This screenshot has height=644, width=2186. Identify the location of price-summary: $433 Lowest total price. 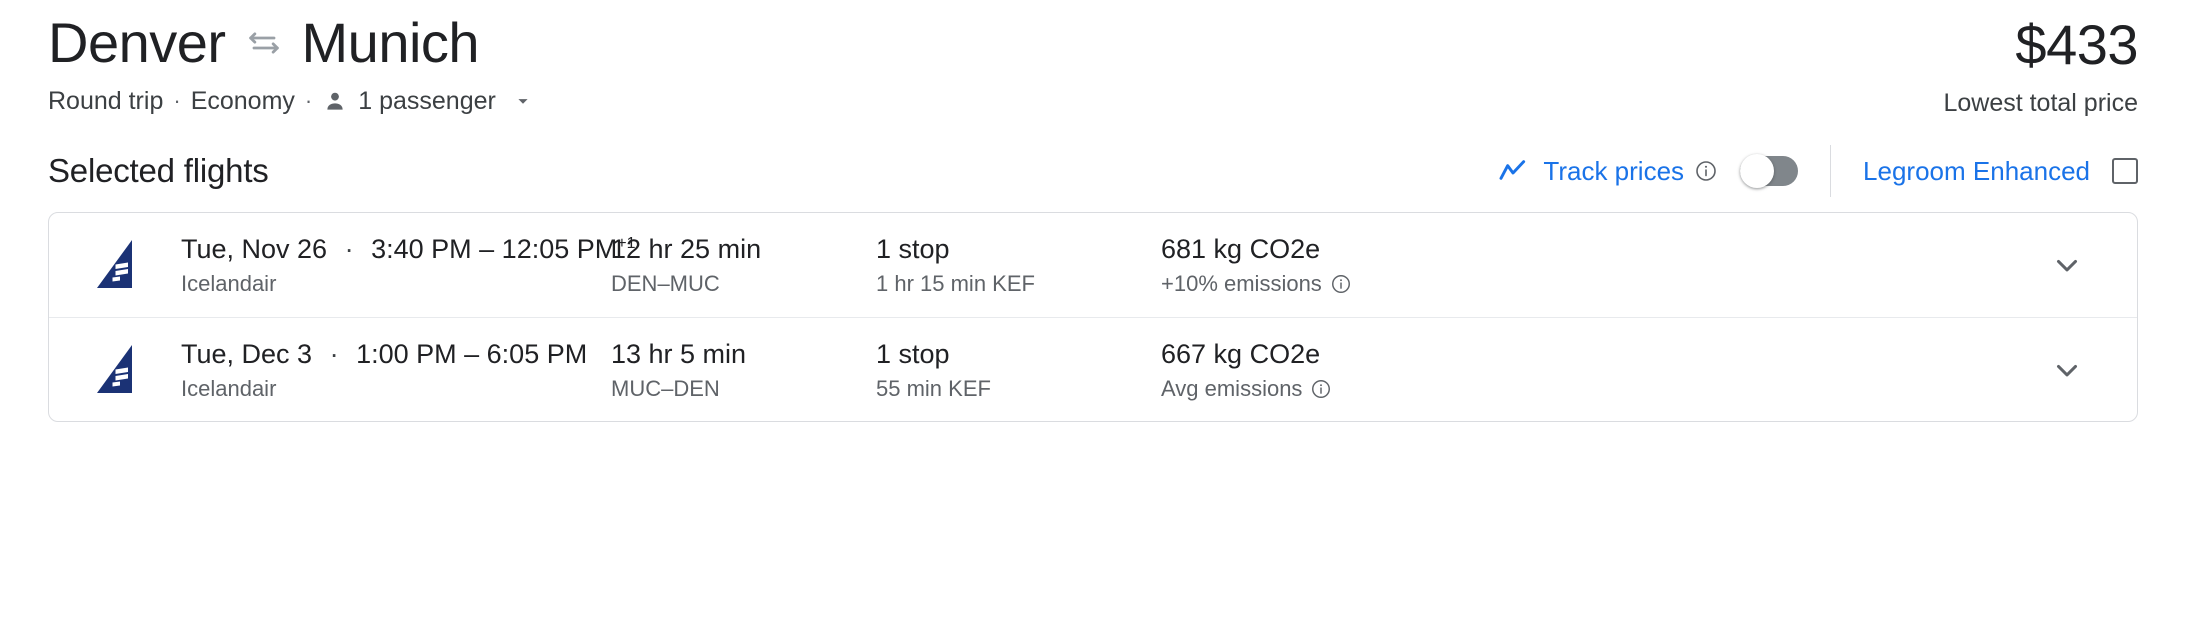
(2040, 64).